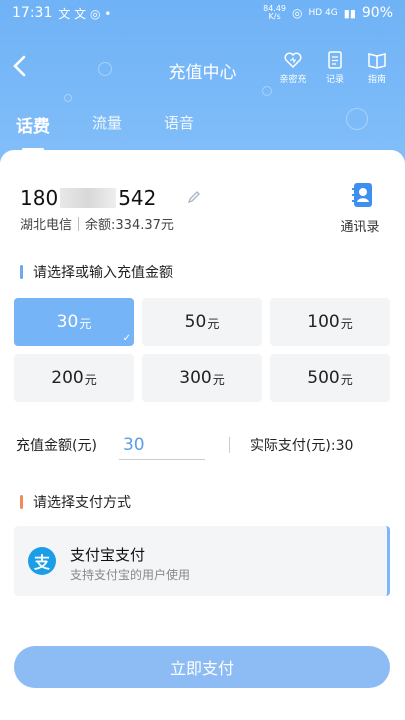 This screenshot has height=720, width=405. Describe the element at coordinates (202, 68) in the screenshot. I see `nav-bar: 充值中心 亲密充 记录 指南` at that location.